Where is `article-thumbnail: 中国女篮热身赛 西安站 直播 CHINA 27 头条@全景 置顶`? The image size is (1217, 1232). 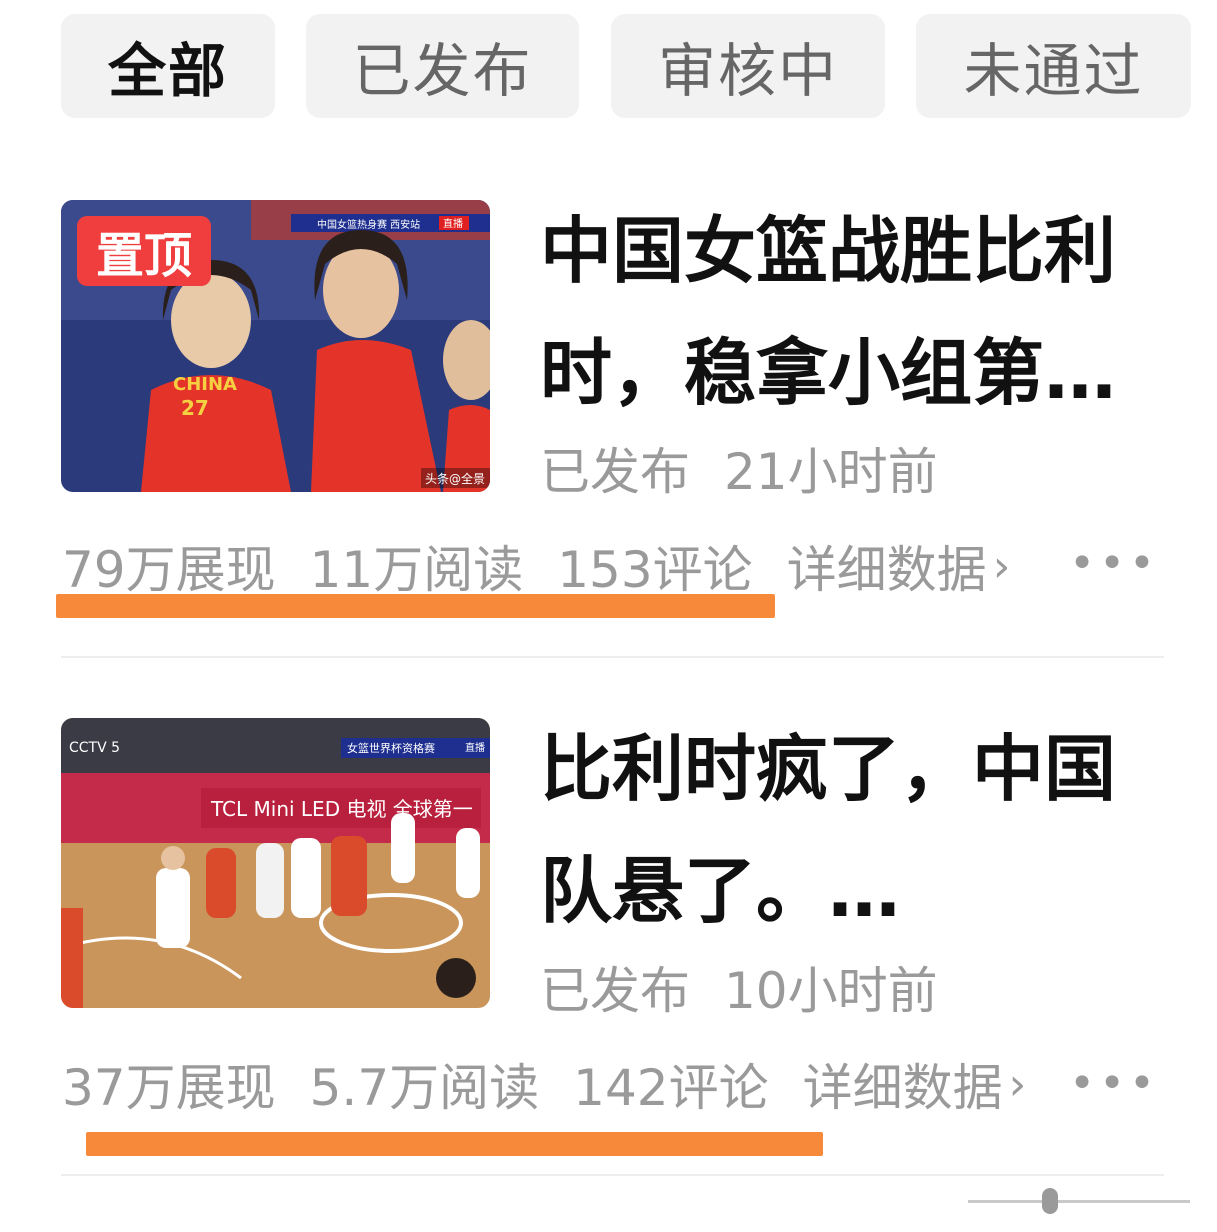 article-thumbnail: 中国女篮热身赛 西安站 直播 CHINA 27 头条@全景 置顶 is located at coordinates (275, 346).